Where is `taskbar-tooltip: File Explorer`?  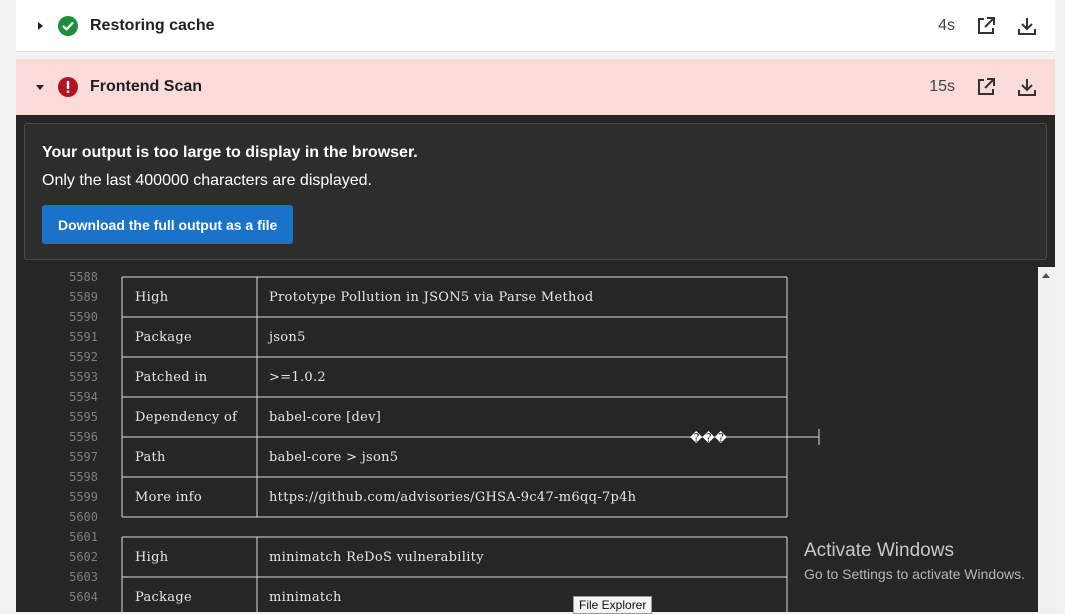 taskbar-tooltip: File Explorer is located at coordinates (613, 605).